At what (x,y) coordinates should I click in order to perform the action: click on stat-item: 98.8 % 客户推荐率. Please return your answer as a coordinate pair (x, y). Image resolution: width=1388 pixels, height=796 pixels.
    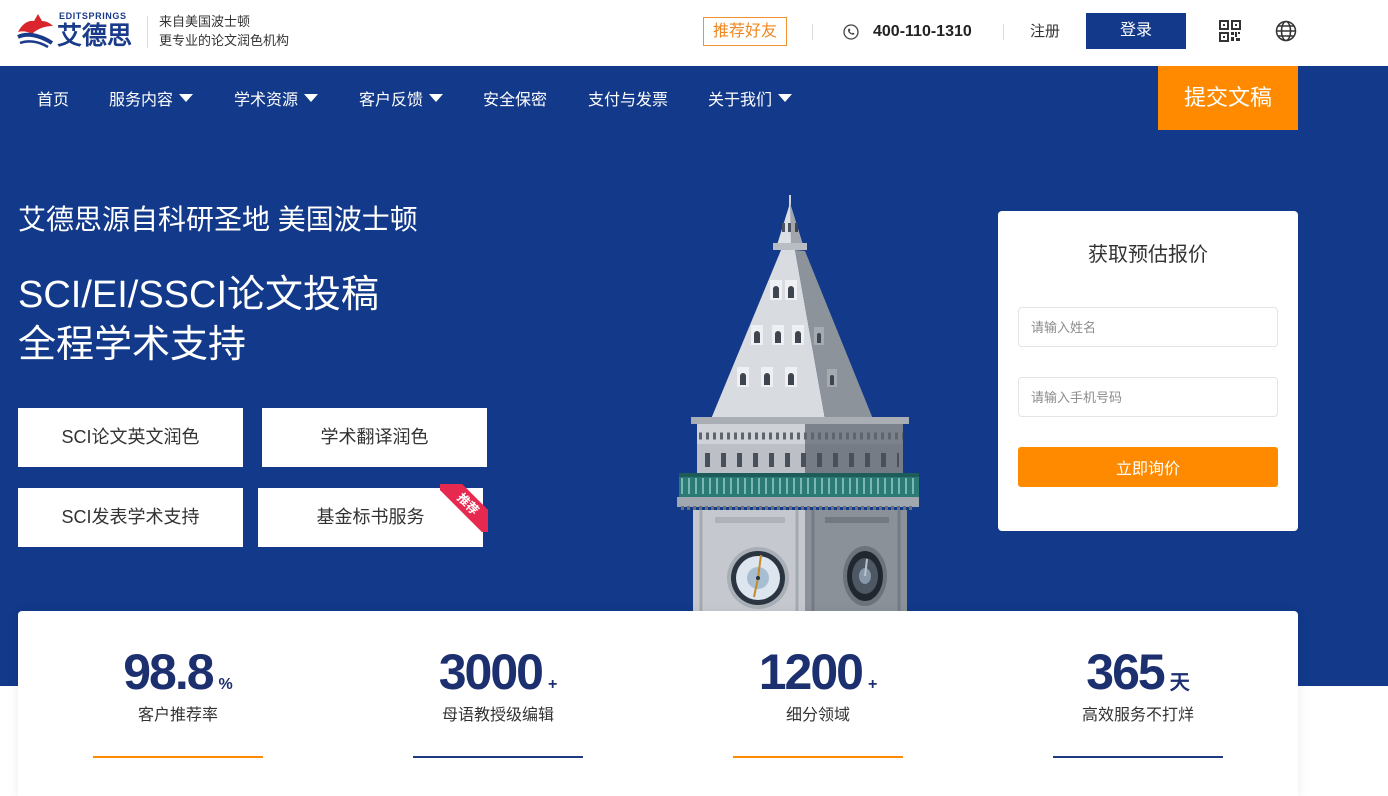
    Looking at the image, I should click on (178, 703).